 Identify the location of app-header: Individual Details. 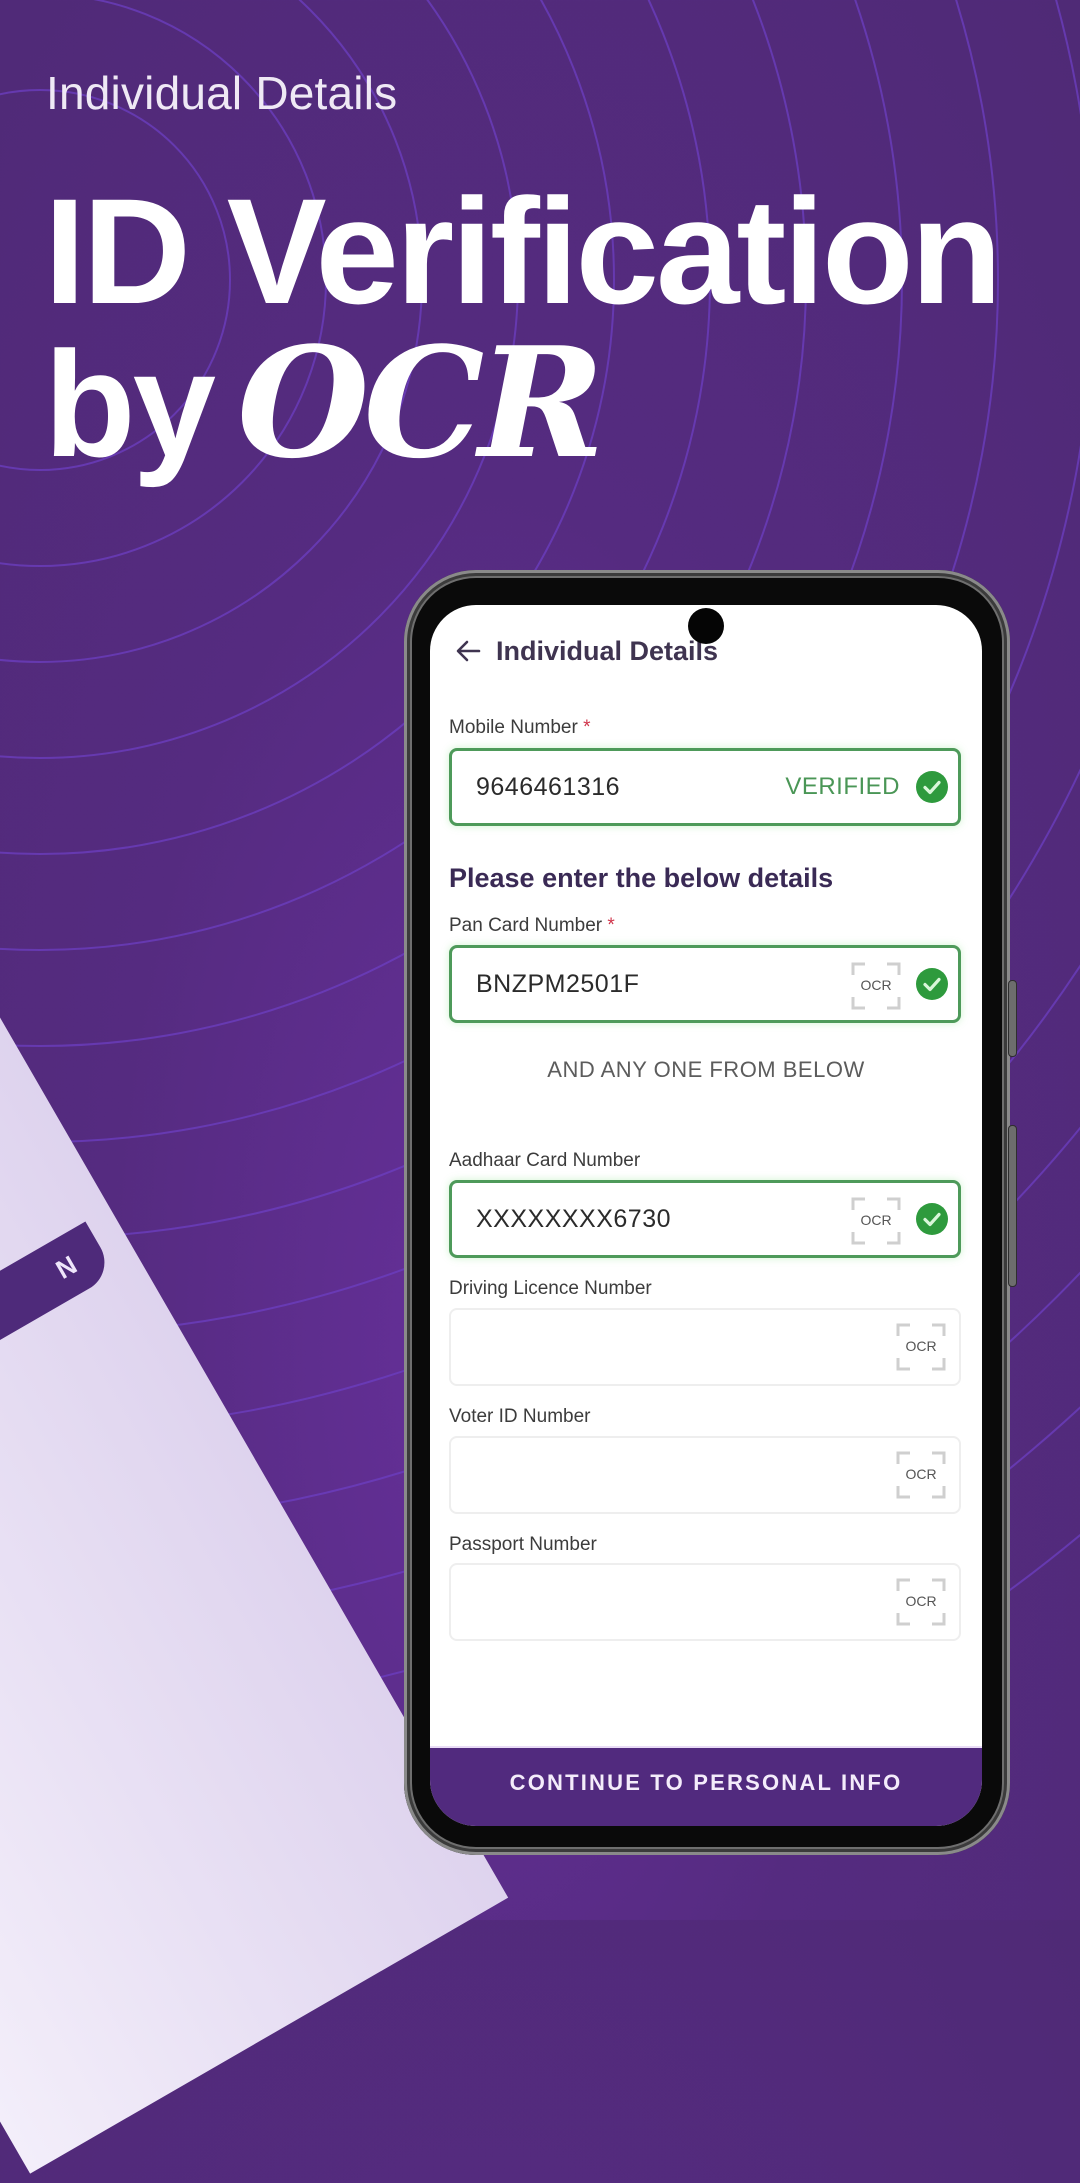
(586, 651).